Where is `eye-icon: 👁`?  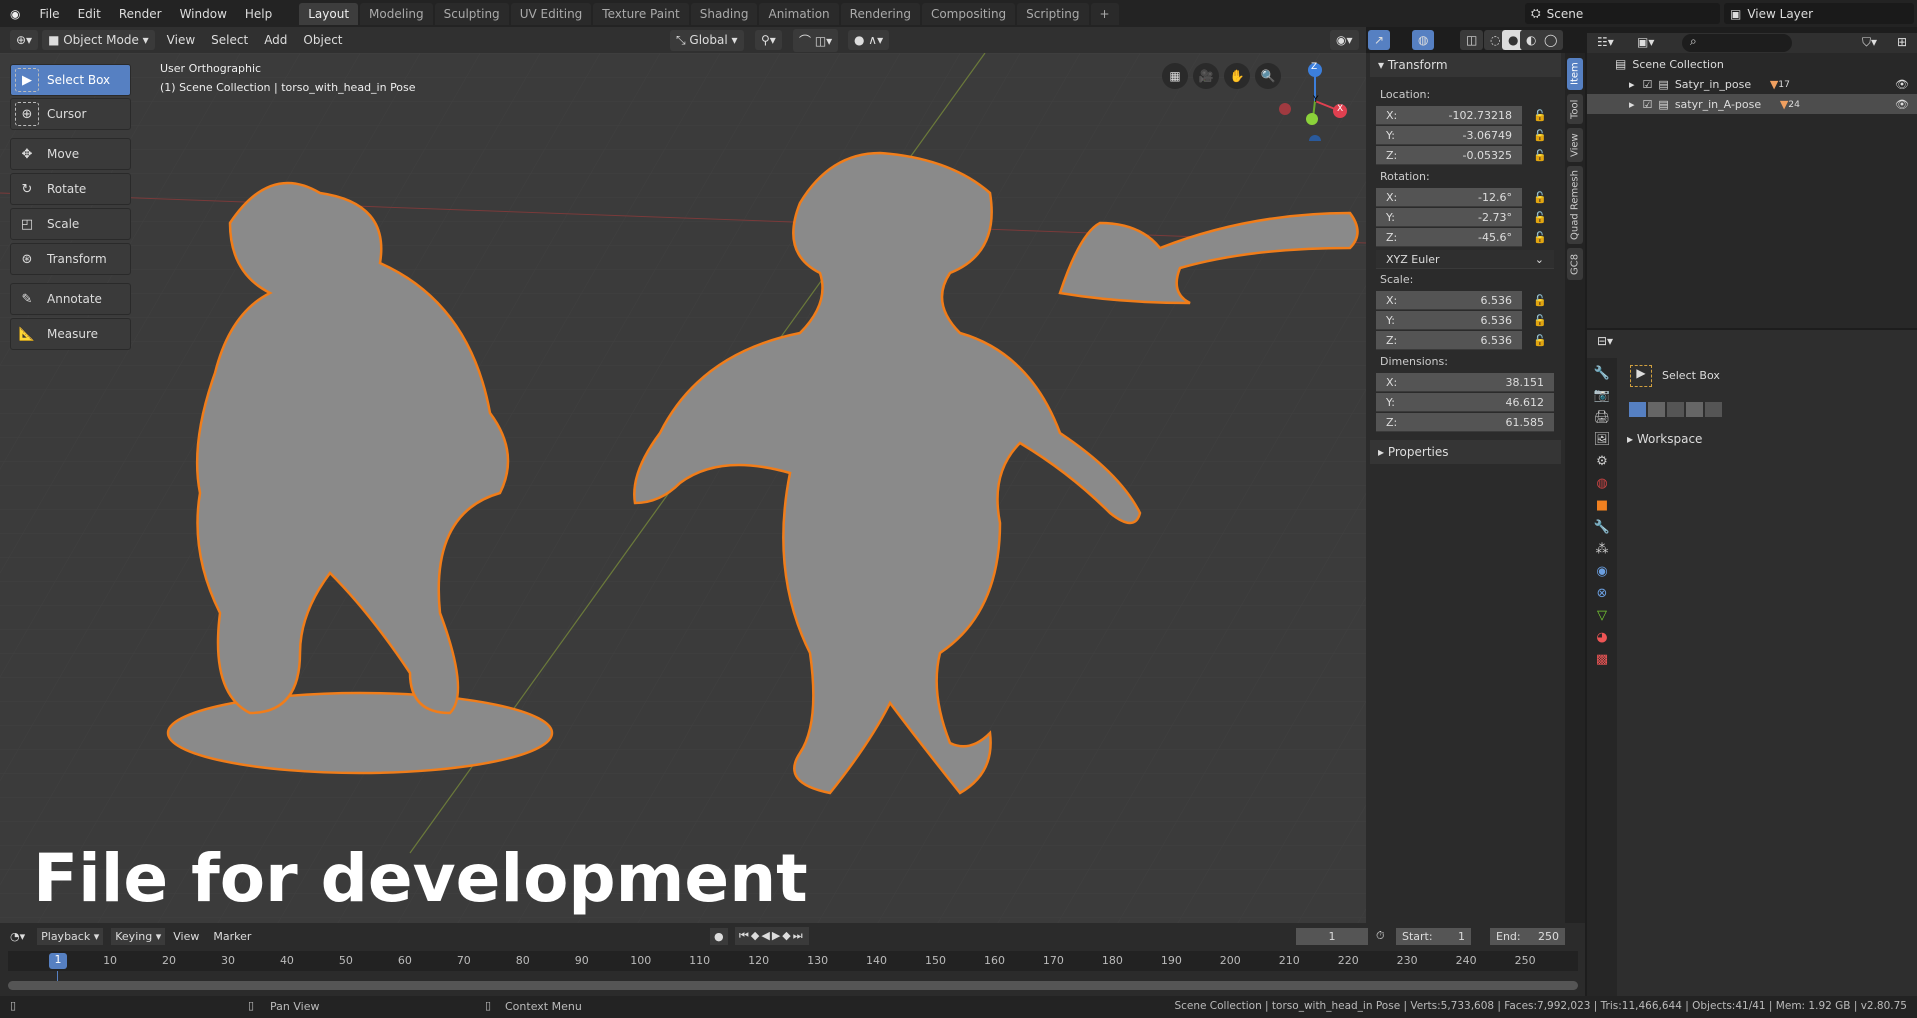 eye-icon: 👁 is located at coordinates (1902, 104).